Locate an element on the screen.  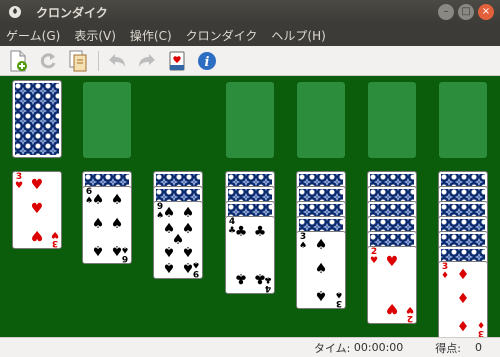
menu-view: 表示(V) is located at coordinates (95, 35).